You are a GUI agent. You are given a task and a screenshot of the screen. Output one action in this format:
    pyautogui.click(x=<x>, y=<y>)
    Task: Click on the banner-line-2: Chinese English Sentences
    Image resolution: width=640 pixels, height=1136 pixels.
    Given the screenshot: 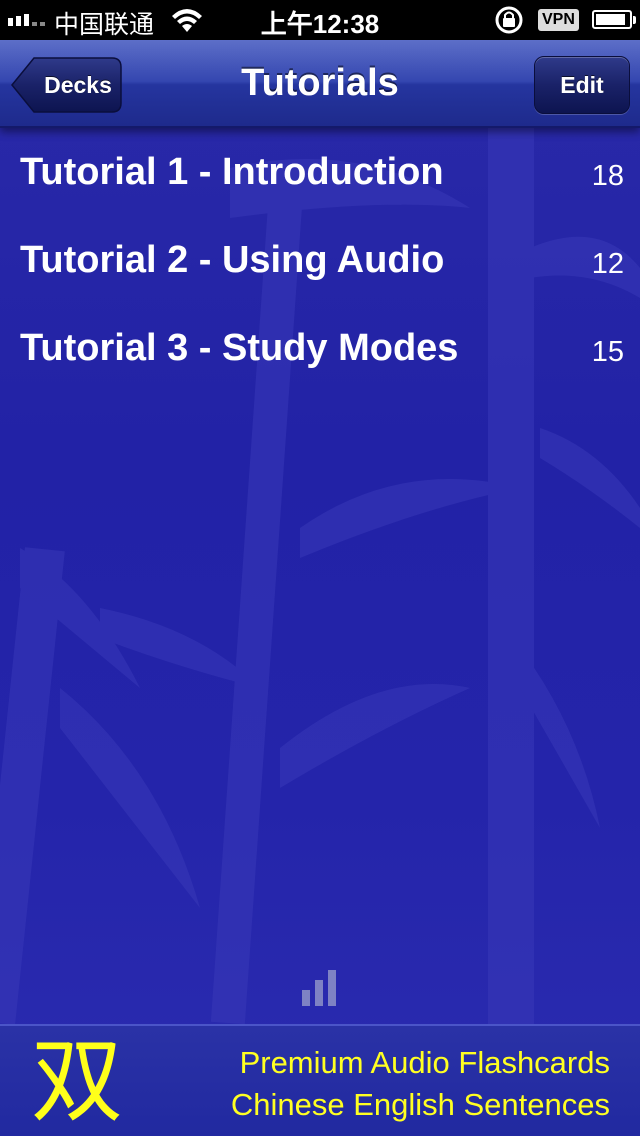 What is the action you would take?
    pyautogui.click(x=420, y=1104)
    